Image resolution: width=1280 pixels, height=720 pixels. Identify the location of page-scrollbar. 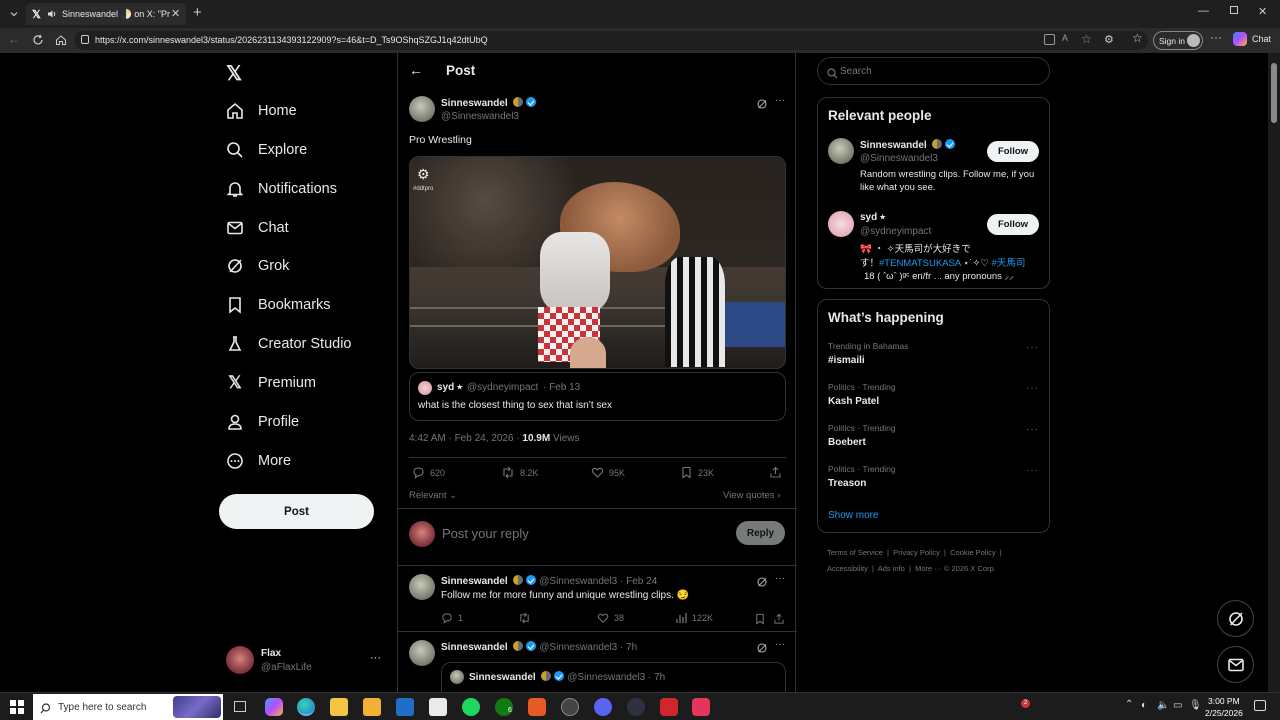
(1274, 372).